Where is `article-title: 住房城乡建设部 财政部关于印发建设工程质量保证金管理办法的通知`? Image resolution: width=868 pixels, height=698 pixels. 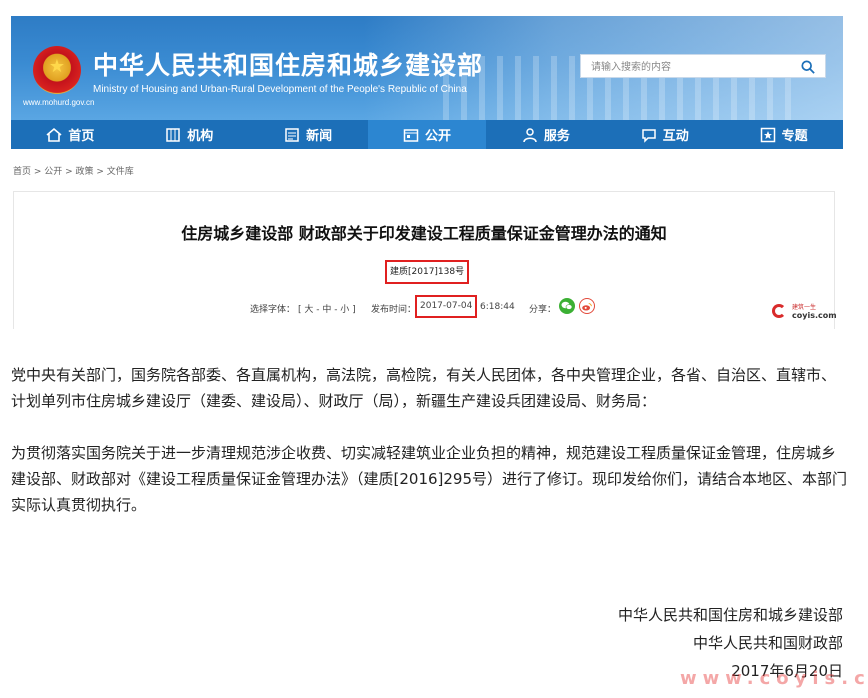
article-title: 住房城乡建设部 财政部关于印发建设工程质量保证金管理办法的通知 is located at coordinates (424, 233).